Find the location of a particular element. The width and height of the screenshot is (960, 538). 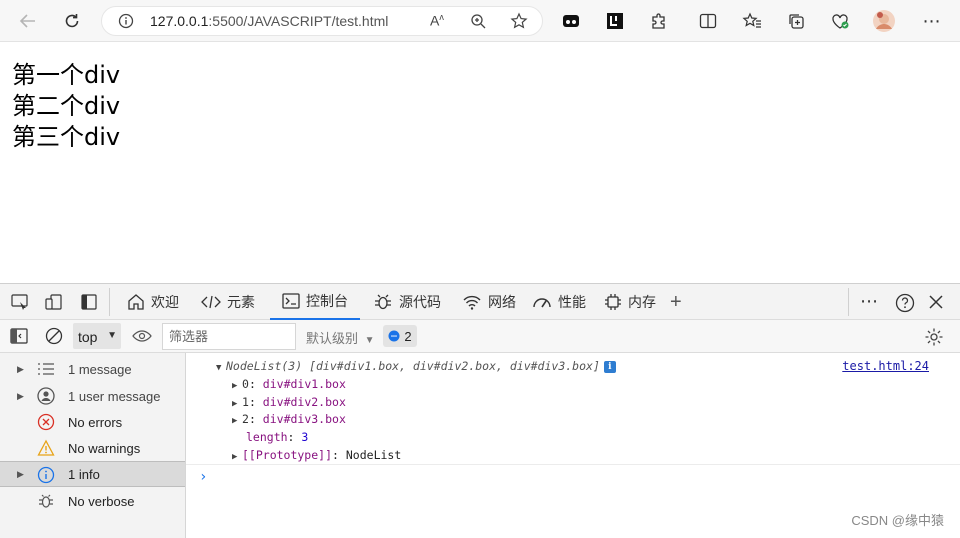

nodelist-entry: ▶ 2: div#div3.box is located at coordinates (289, 419).